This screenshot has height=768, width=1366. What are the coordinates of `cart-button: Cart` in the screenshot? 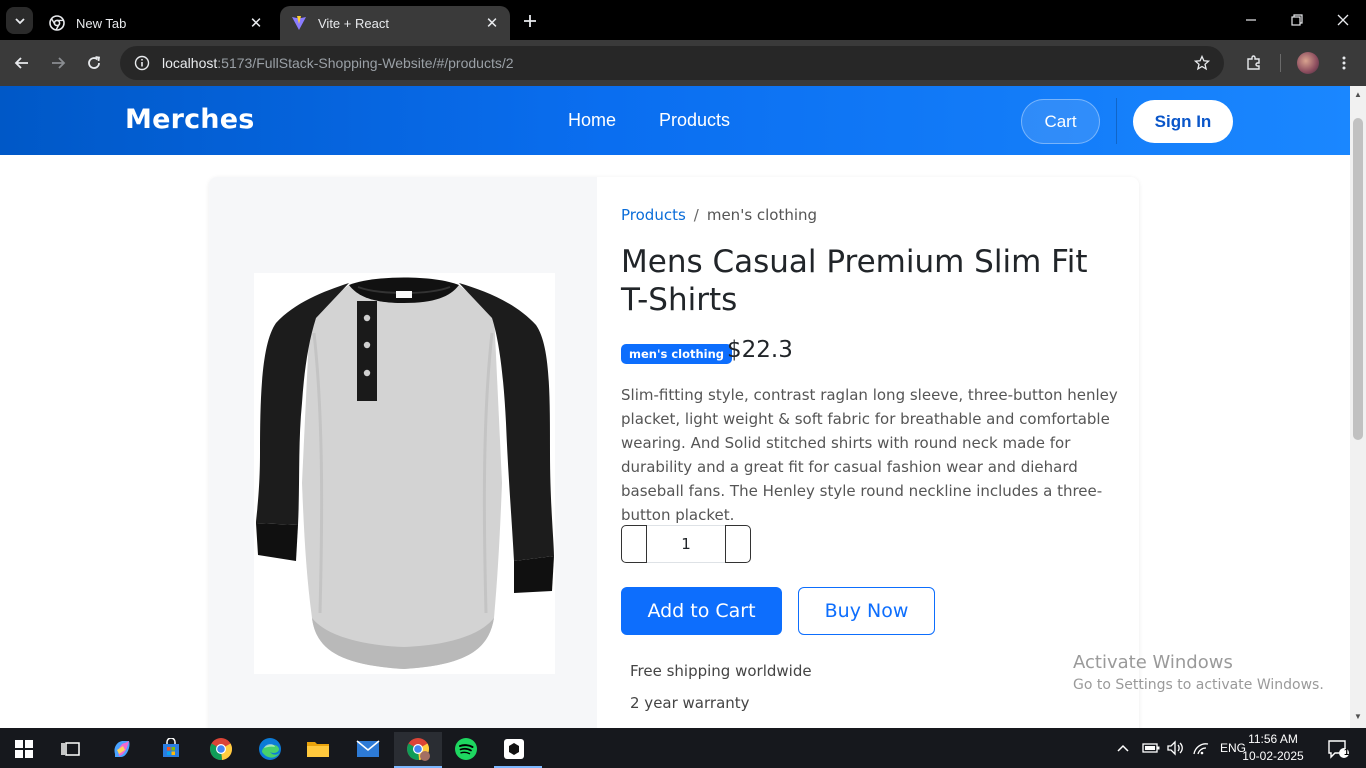 It's located at (1060, 121).